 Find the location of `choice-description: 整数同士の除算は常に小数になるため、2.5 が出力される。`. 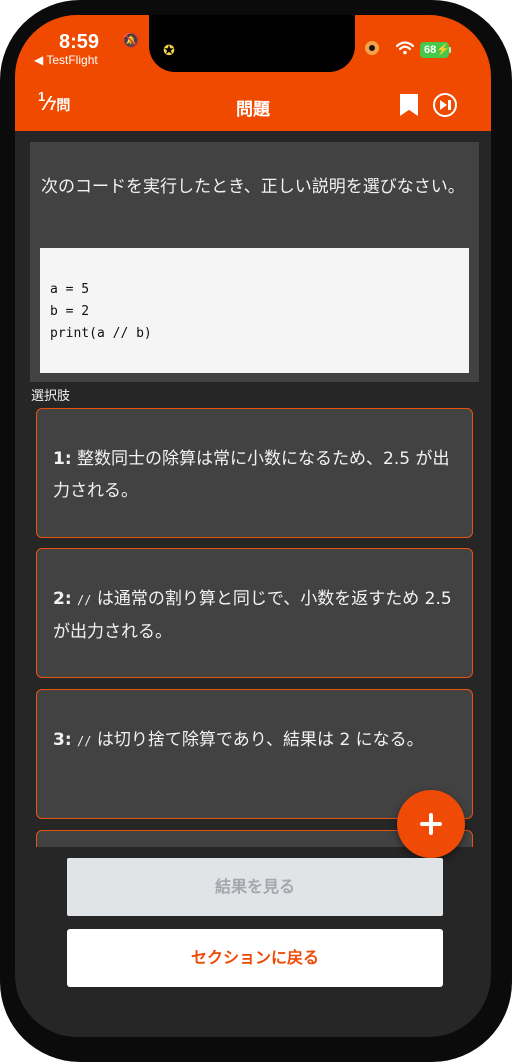

choice-description: 整数同士の除算は常に小数になるため、2.5 が出力される。 is located at coordinates (251, 475).